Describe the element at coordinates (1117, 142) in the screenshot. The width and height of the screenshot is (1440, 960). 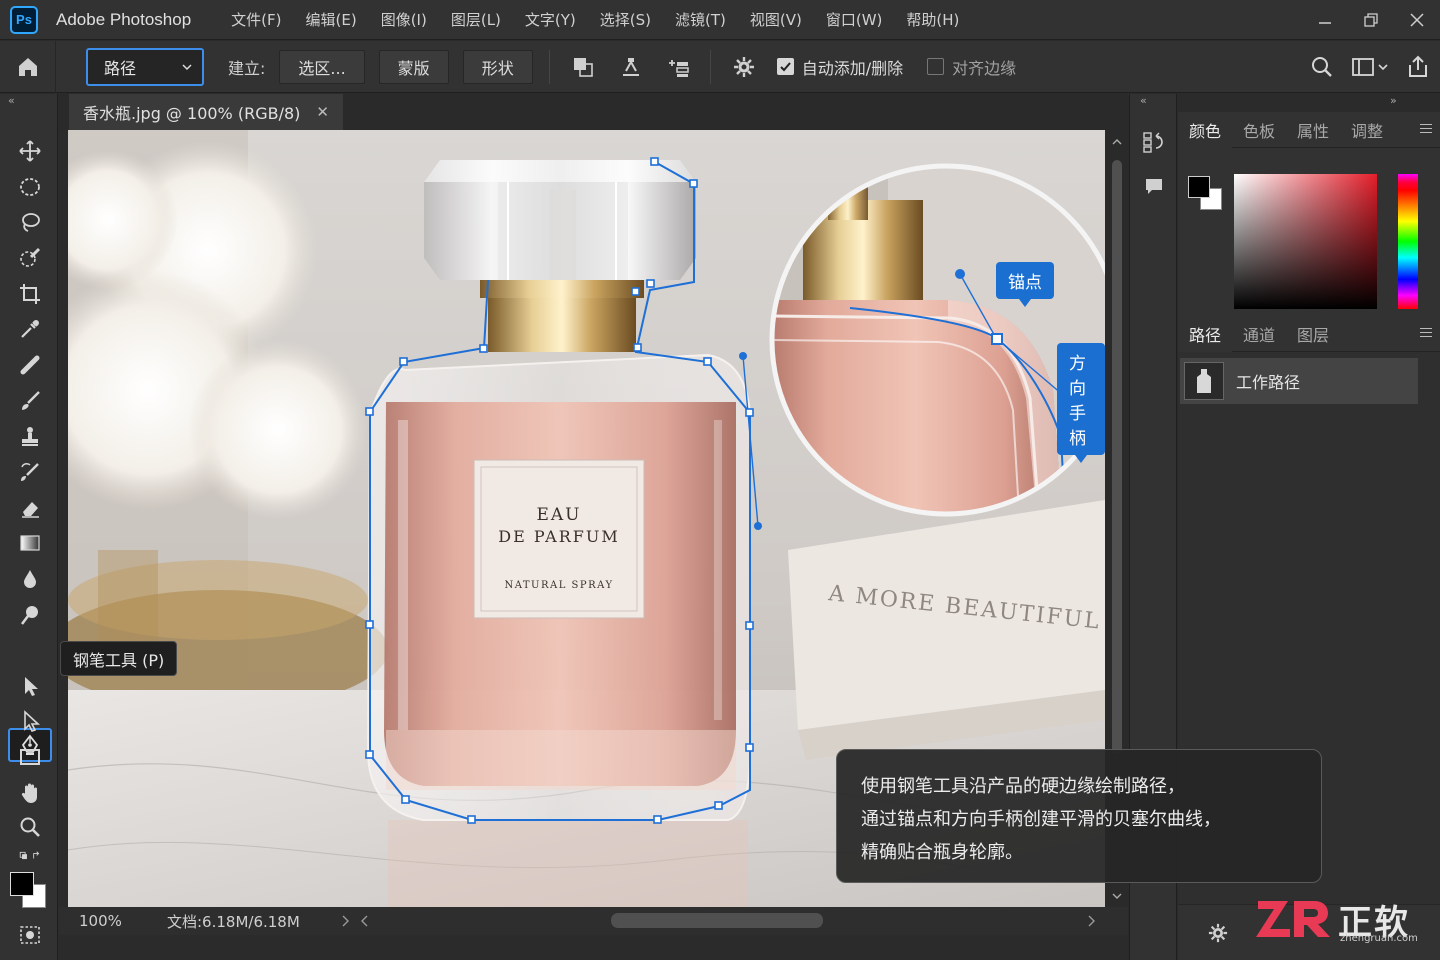
I see `scroll-up-icon` at that location.